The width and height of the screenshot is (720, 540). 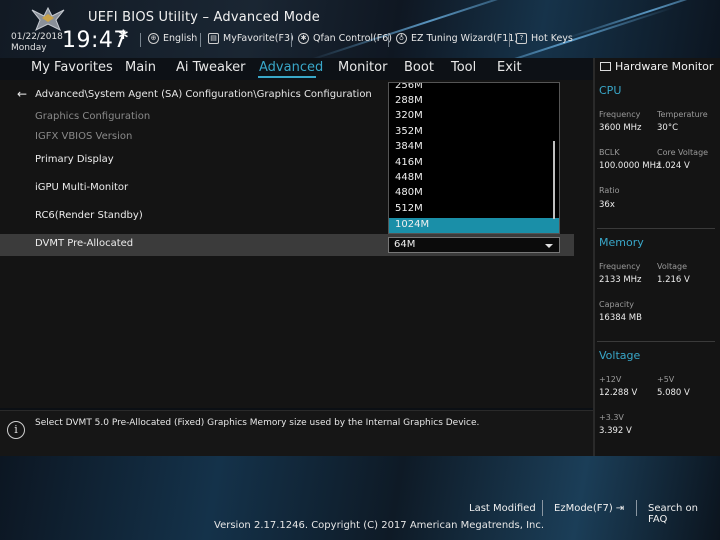 I want to click on bclk-value: 100.0000 MHz, so click(x=630, y=166).